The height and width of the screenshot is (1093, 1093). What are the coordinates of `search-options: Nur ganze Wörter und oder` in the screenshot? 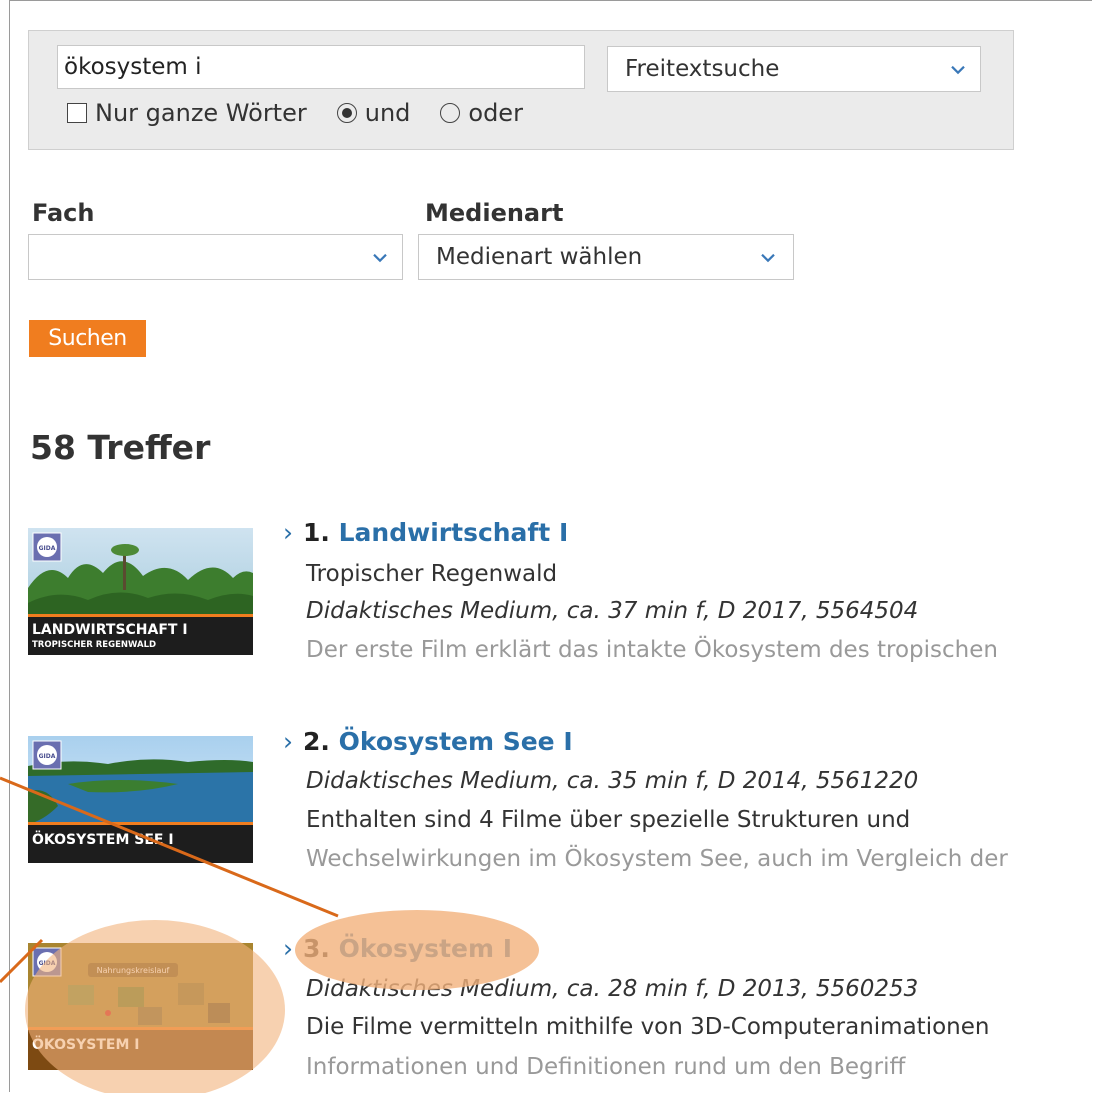 It's located at (295, 113).